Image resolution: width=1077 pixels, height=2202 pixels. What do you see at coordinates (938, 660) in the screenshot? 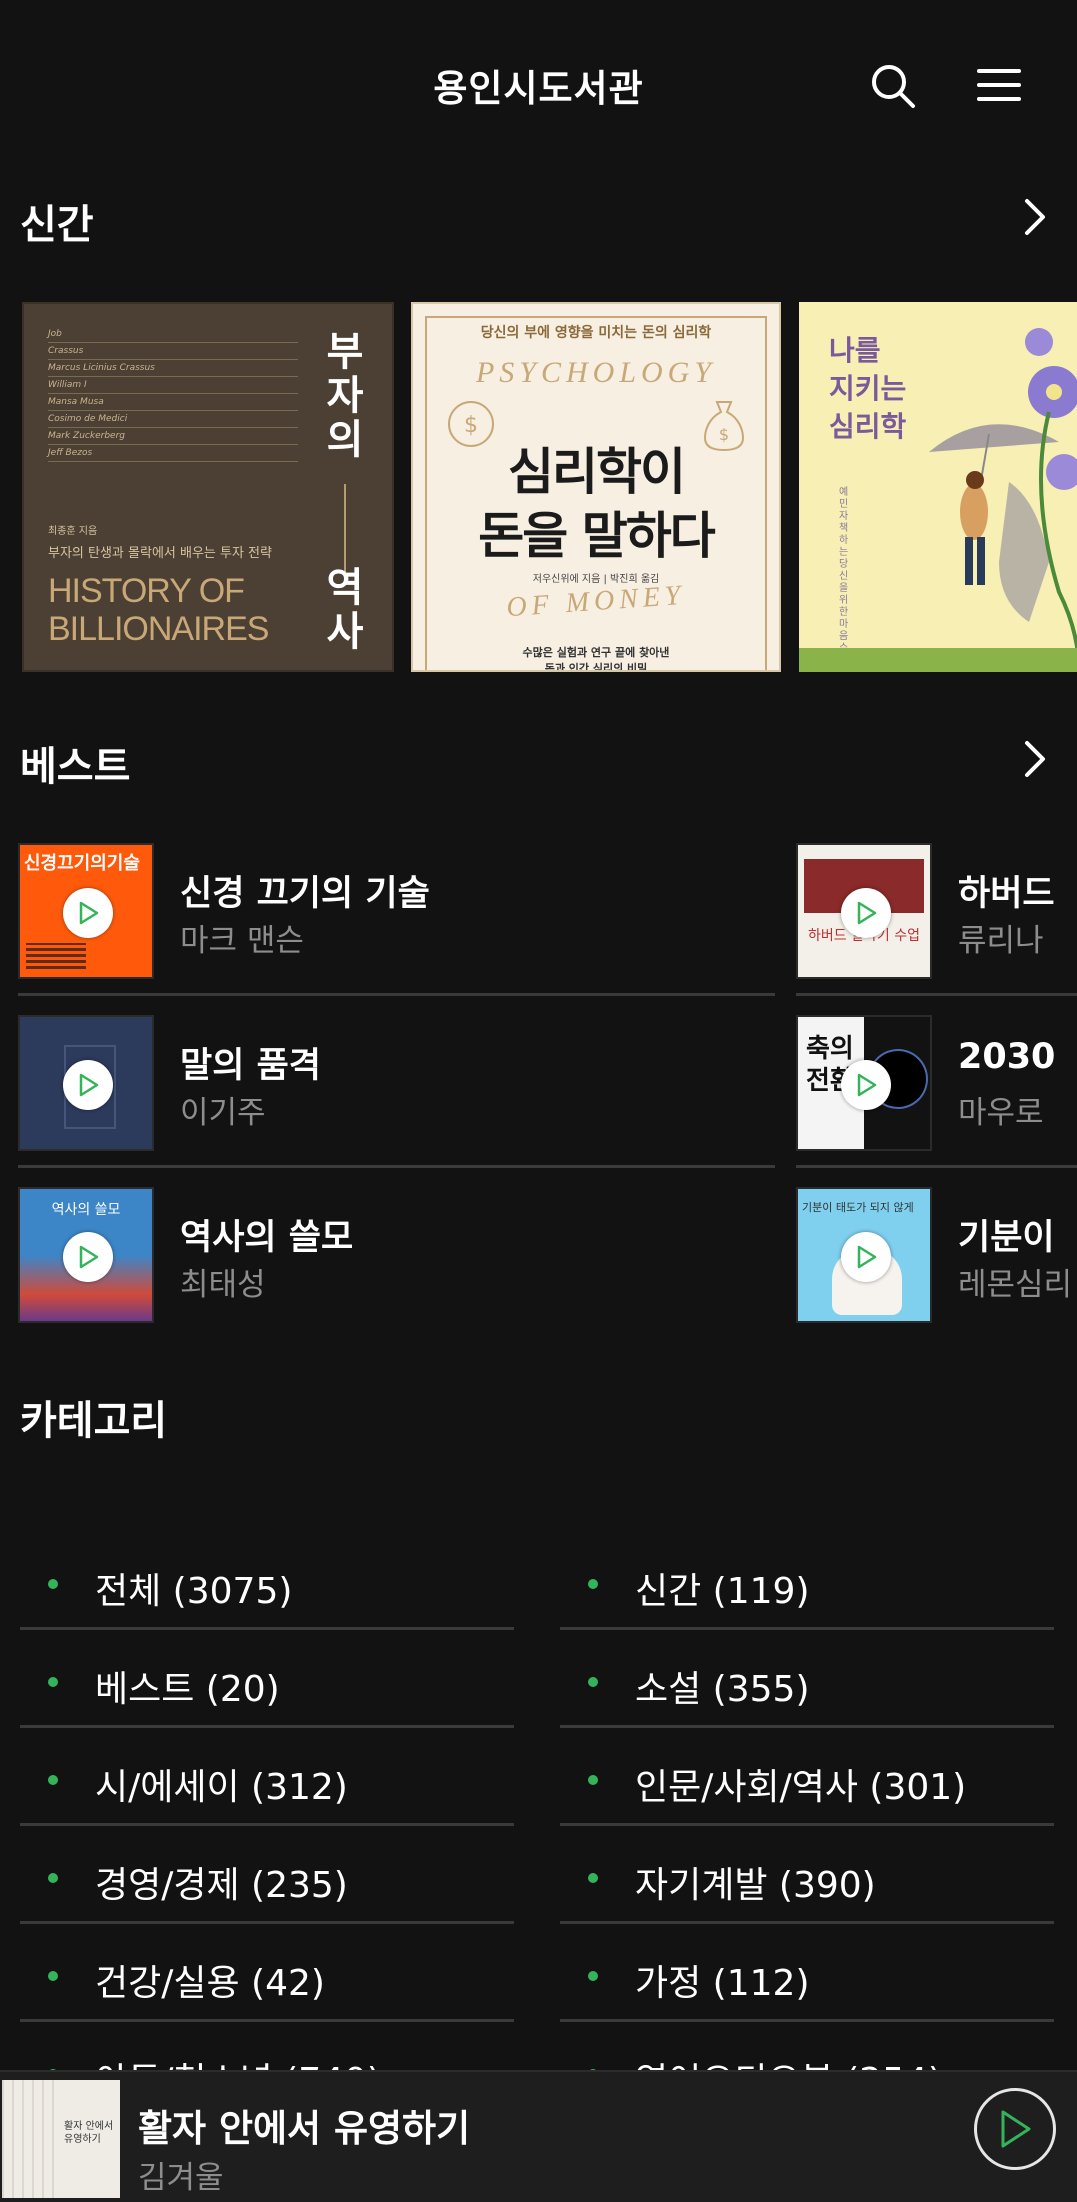
I see `grass-strip` at bounding box center [938, 660].